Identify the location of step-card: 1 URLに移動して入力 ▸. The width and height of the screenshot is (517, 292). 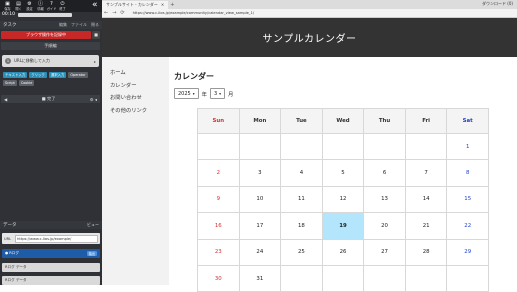
(50, 61).